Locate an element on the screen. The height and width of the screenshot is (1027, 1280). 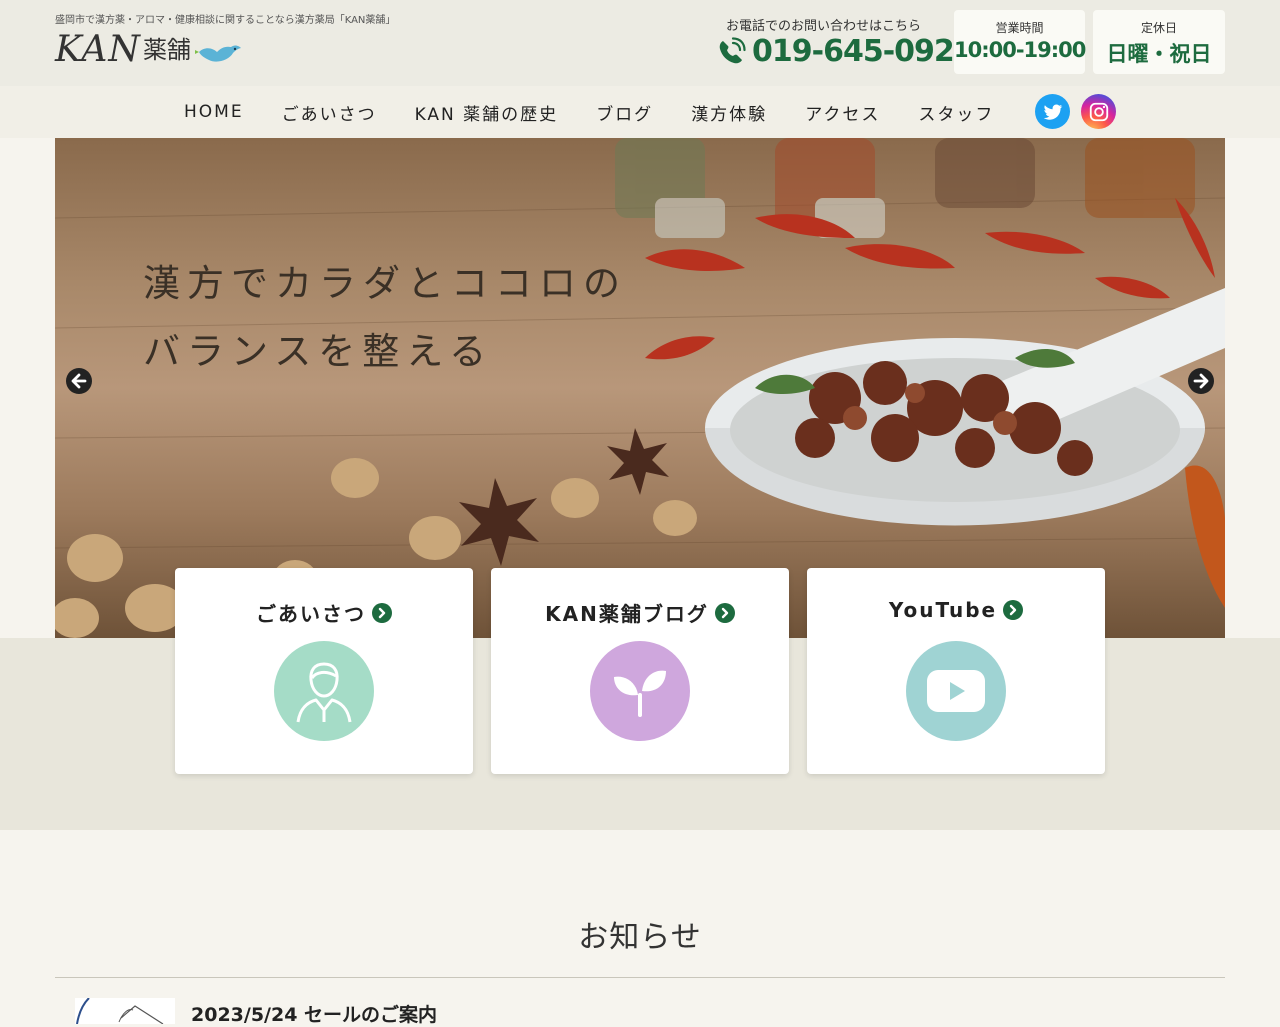
instagram-link is located at coordinates (1098, 111).